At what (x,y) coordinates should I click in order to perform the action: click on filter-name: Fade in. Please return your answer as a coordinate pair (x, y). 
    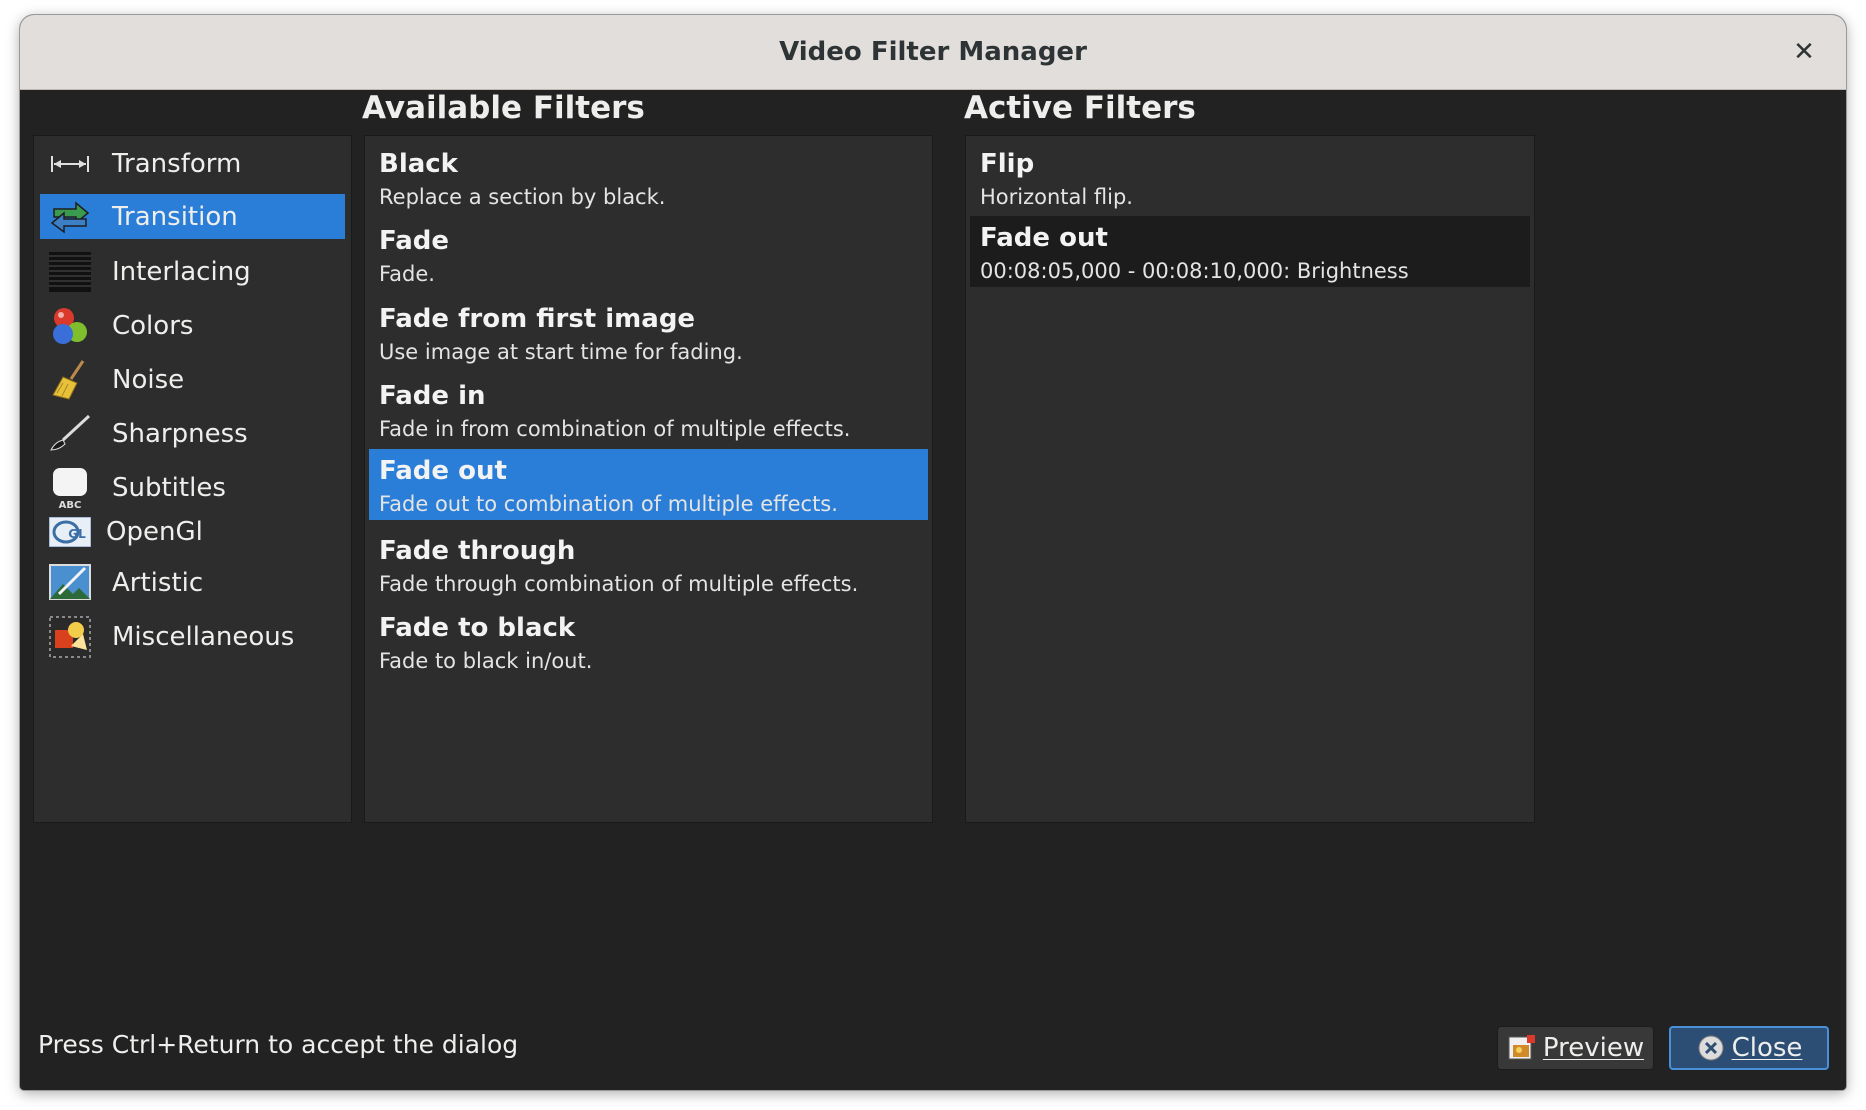
    Looking at the image, I should click on (432, 396).